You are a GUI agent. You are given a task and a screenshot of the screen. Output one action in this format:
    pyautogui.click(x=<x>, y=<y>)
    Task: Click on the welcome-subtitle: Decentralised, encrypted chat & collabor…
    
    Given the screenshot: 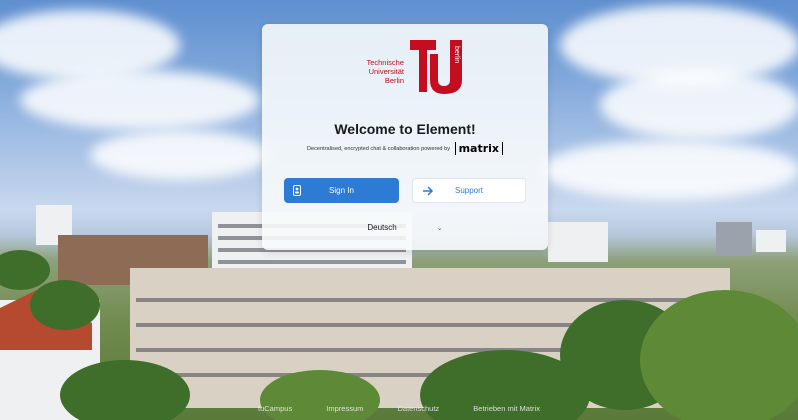 What is the action you would take?
    pyautogui.click(x=405, y=148)
    